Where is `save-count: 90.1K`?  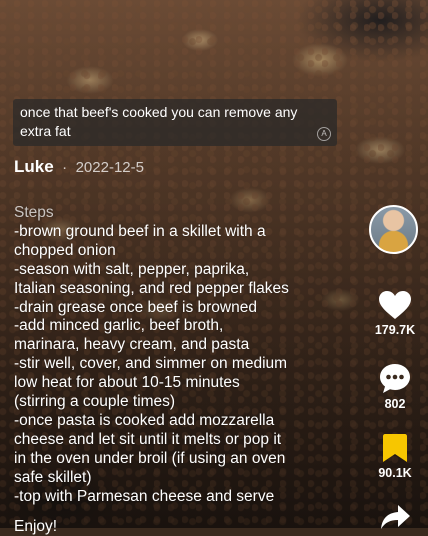
save-count: 90.1K is located at coordinates (395, 473).